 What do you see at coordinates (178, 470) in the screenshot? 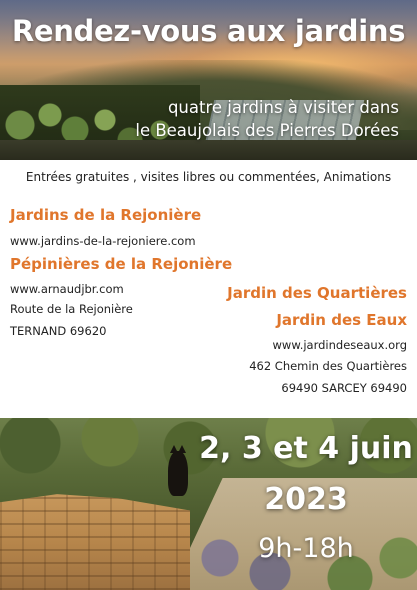
I see `black-cat` at bounding box center [178, 470].